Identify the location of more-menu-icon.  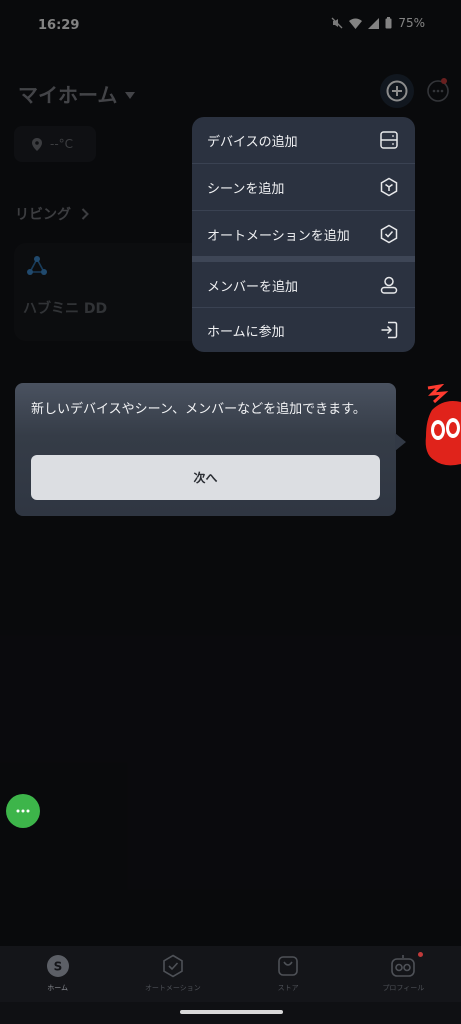
(438, 91).